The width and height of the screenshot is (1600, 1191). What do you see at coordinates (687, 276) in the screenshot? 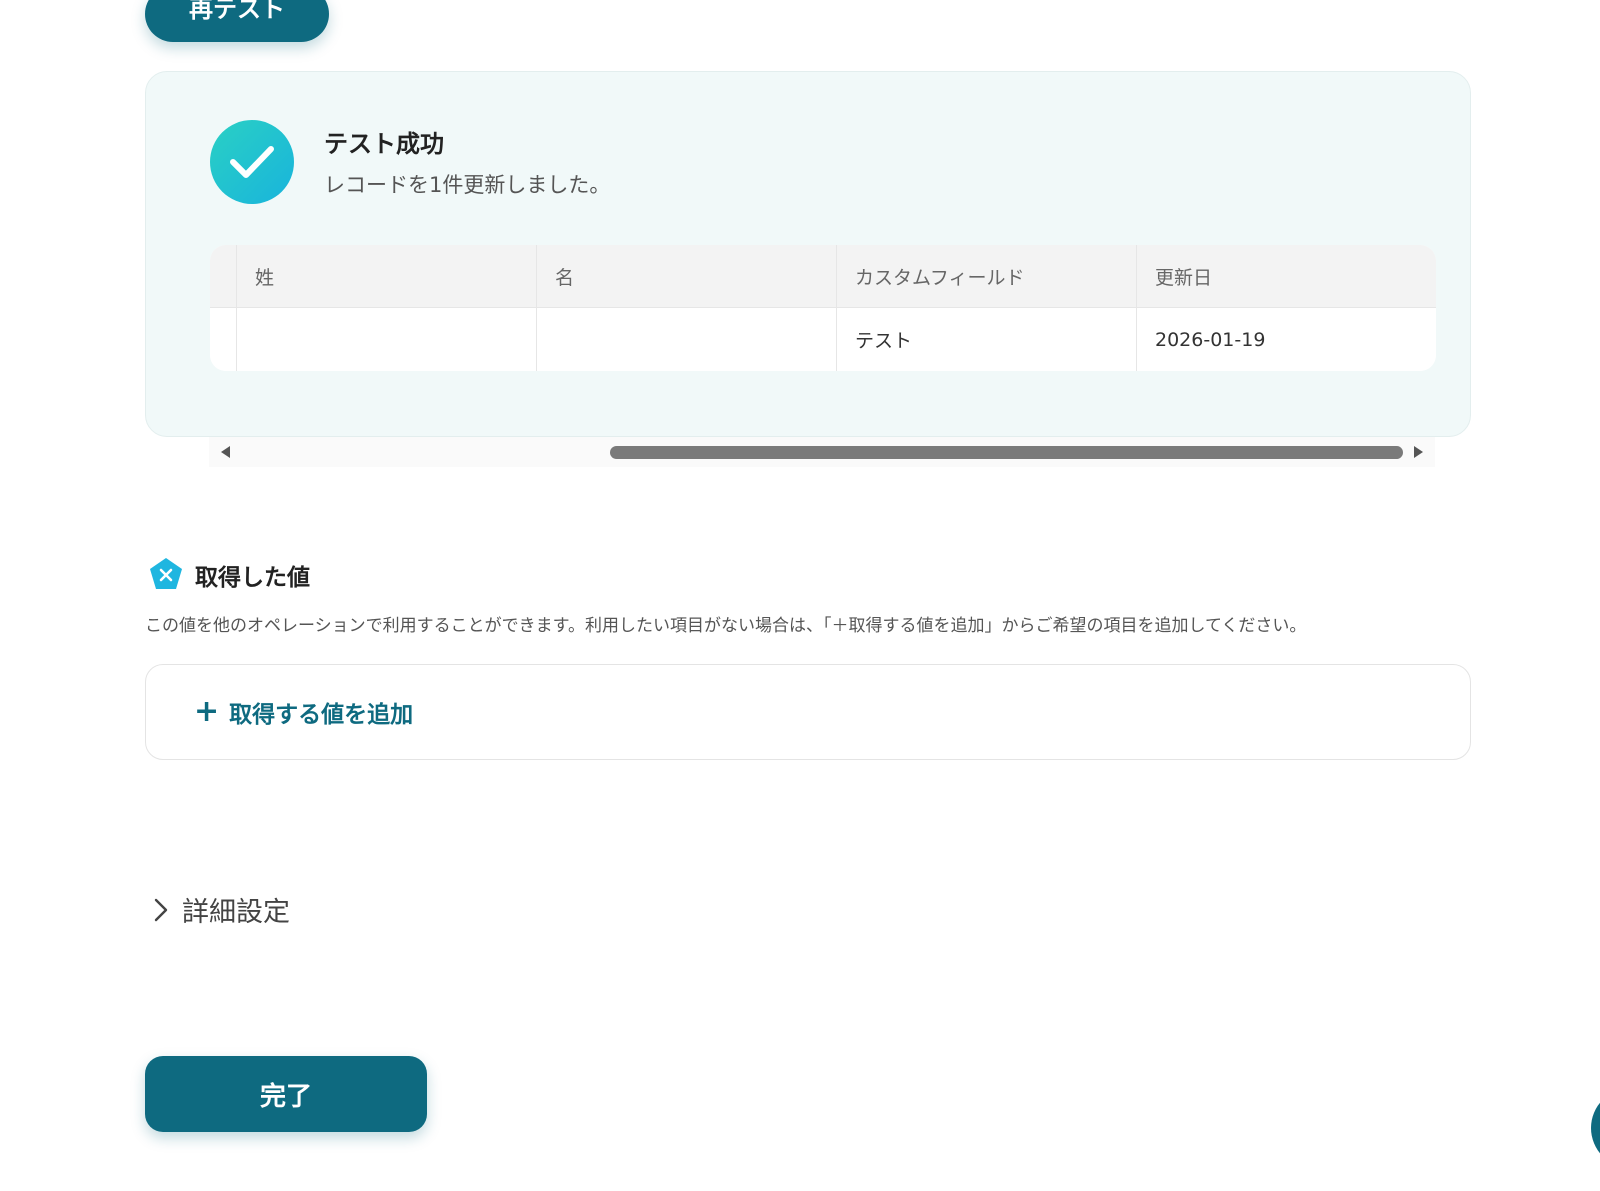
I see `table-header-cell: 名` at bounding box center [687, 276].